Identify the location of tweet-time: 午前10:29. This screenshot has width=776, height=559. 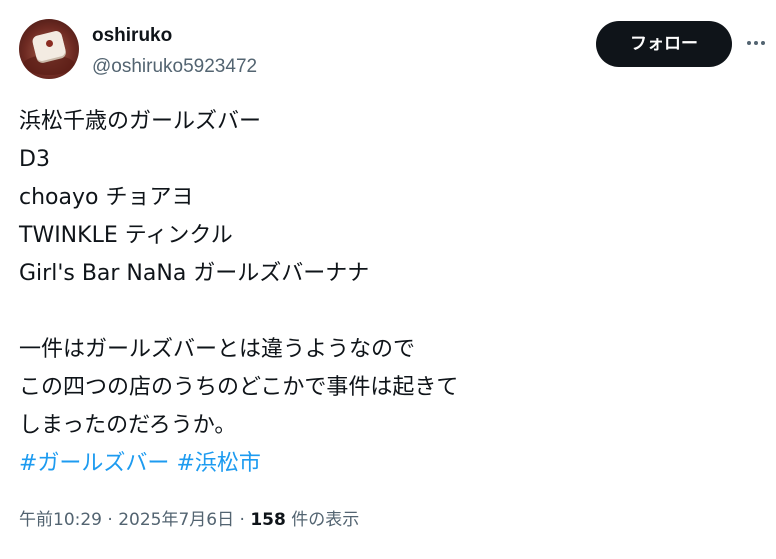
(60, 520).